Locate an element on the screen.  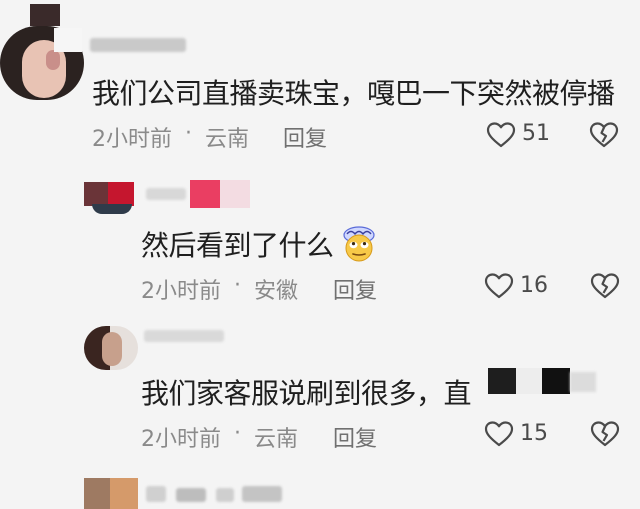
rolling-eyes-brain-emoji is located at coordinates (359, 244).